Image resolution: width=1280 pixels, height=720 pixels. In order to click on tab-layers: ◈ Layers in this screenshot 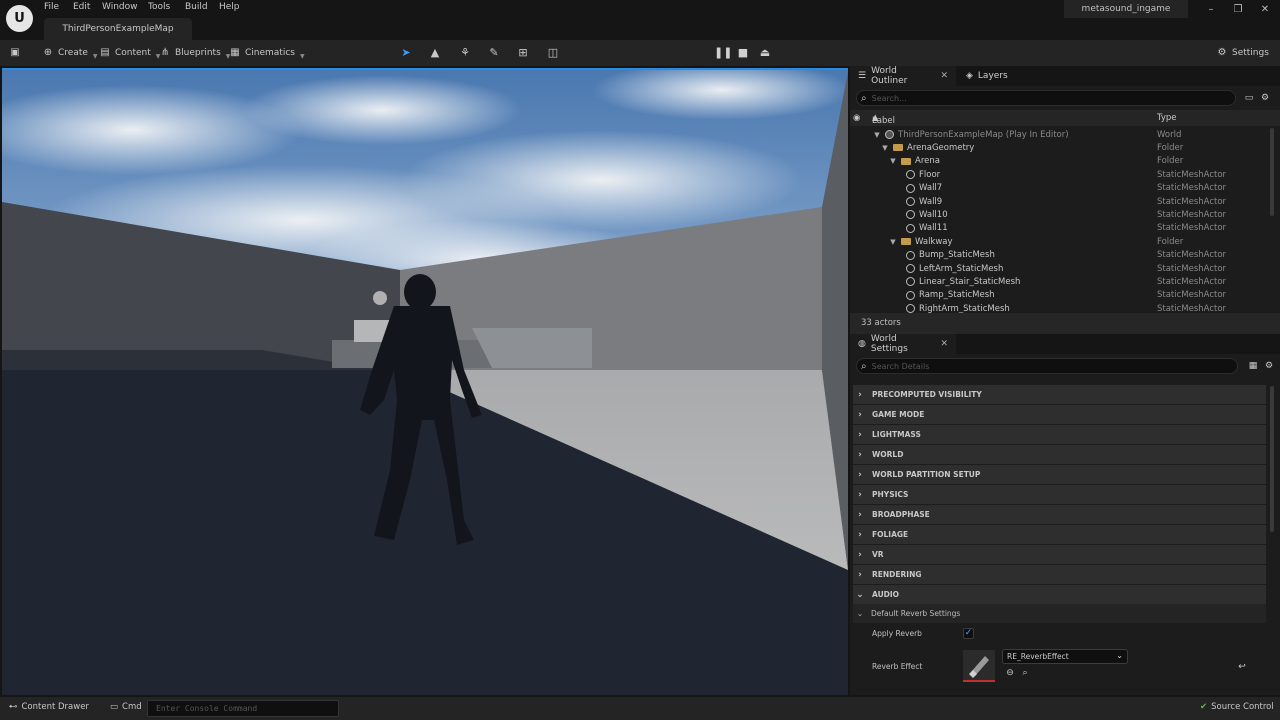, I will do `click(987, 76)`.